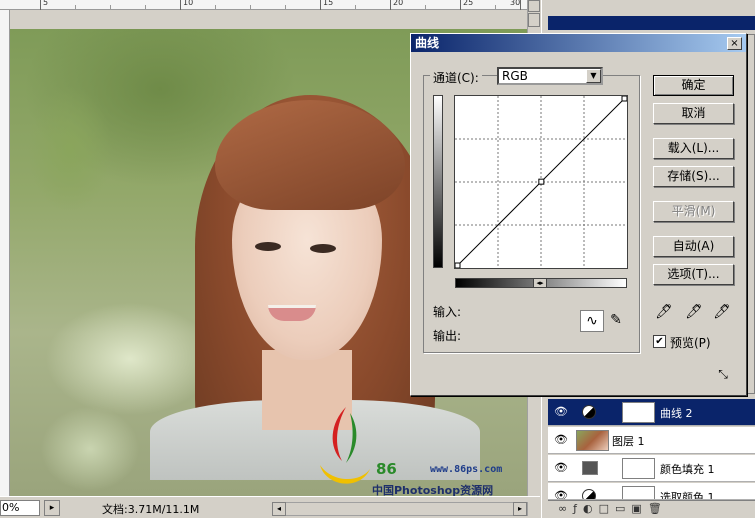 This screenshot has width=755, height=518. I want to click on layer-image-thumbnail, so click(592, 440).